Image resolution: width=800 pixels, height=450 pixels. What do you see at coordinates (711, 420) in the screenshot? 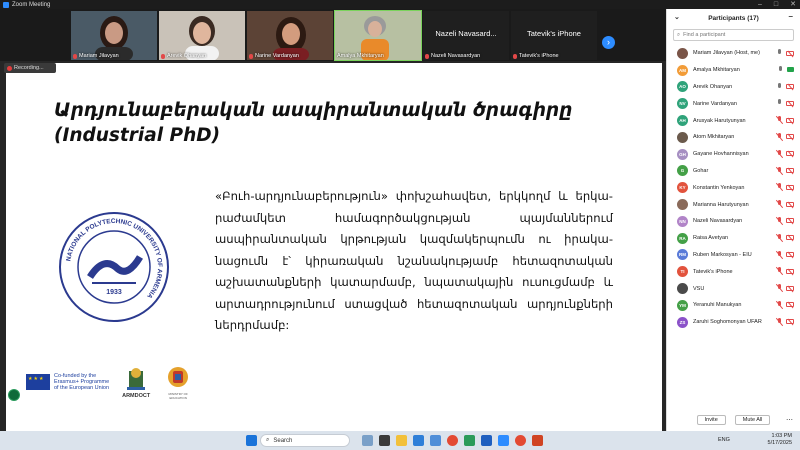
I see `invite-button: Invite` at bounding box center [711, 420].